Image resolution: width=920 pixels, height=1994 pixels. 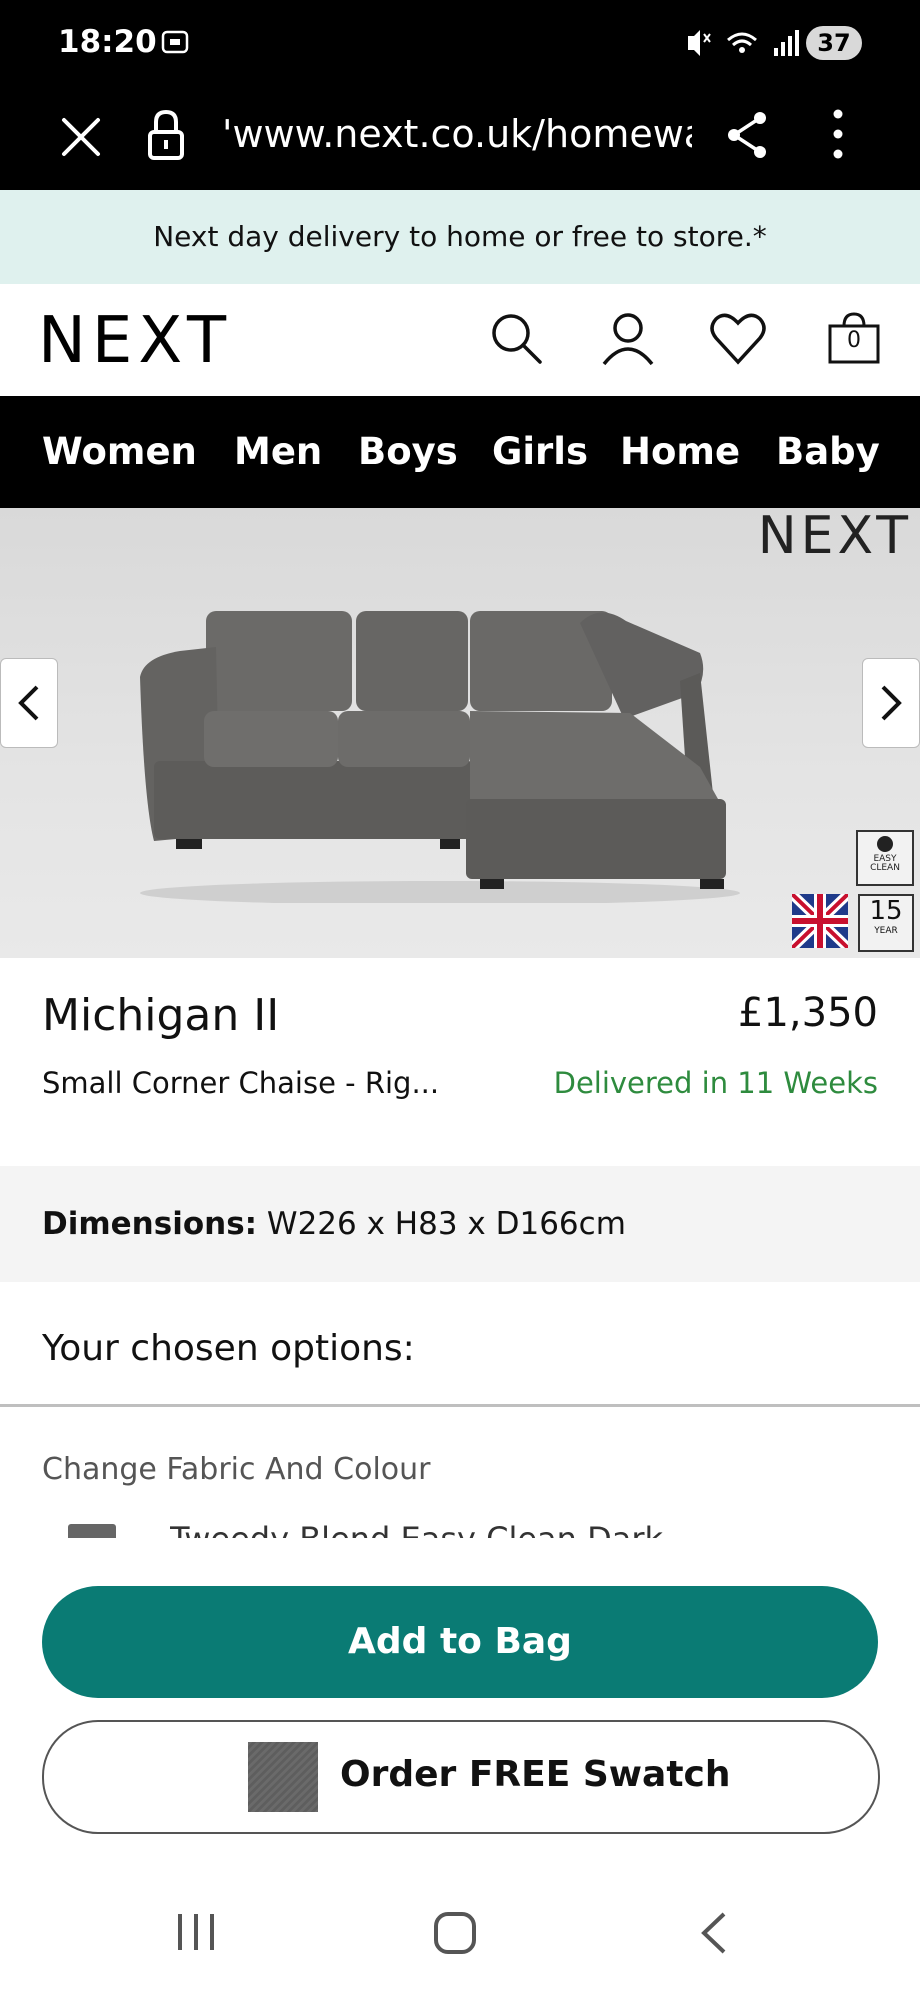 What do you see at coordinates (446, 1224) in the screenshot?
I see `dimensions-value: W226 x H83 x D166cm` at bounding box center [446, 1224].